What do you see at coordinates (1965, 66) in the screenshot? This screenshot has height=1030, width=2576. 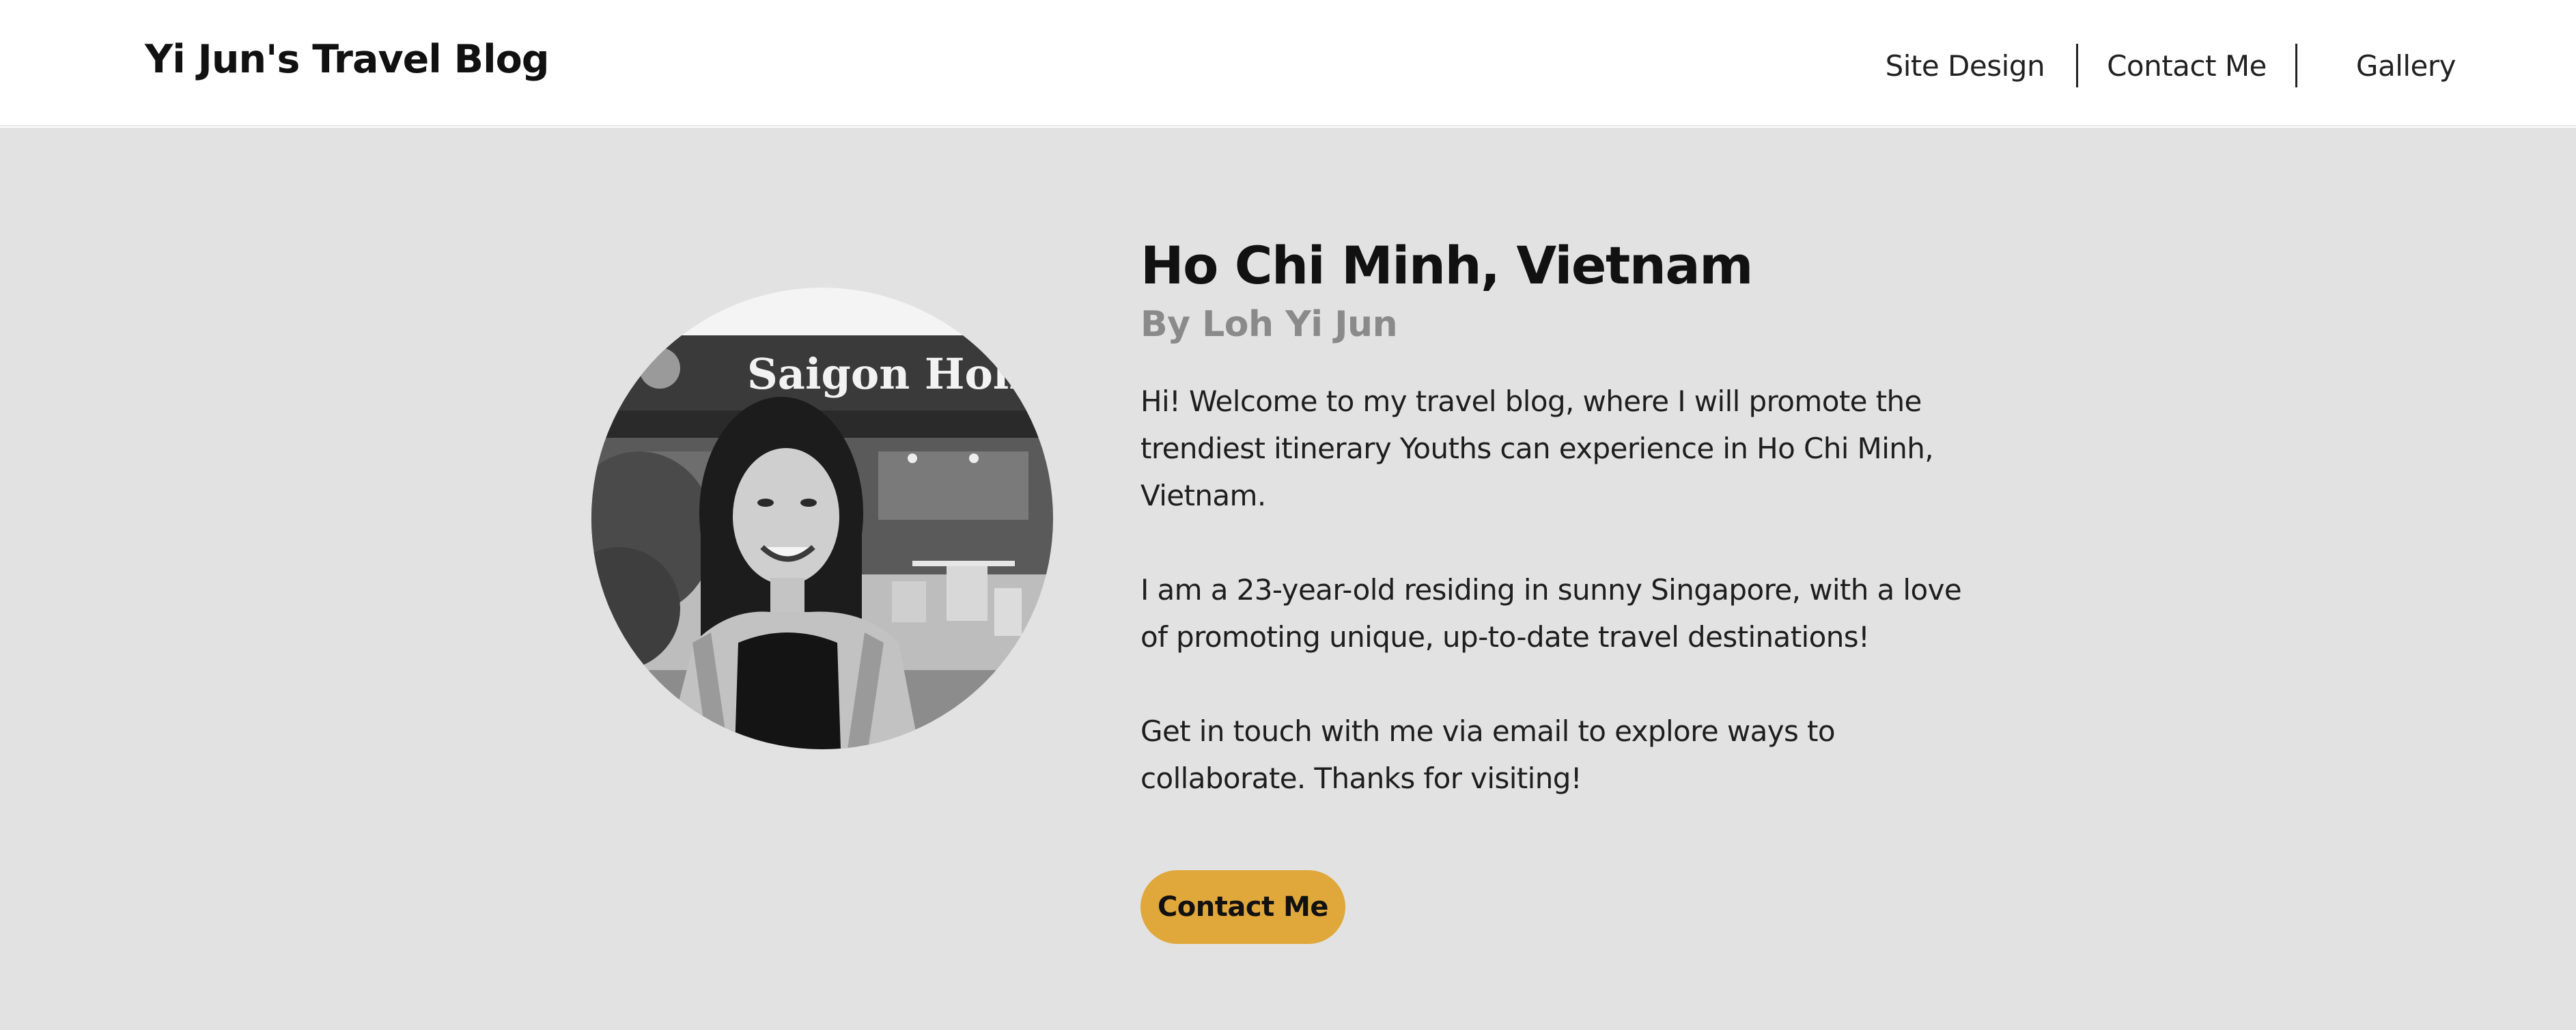 I see `nav-site-design: Site Design` at bounding box center [1965, 66].